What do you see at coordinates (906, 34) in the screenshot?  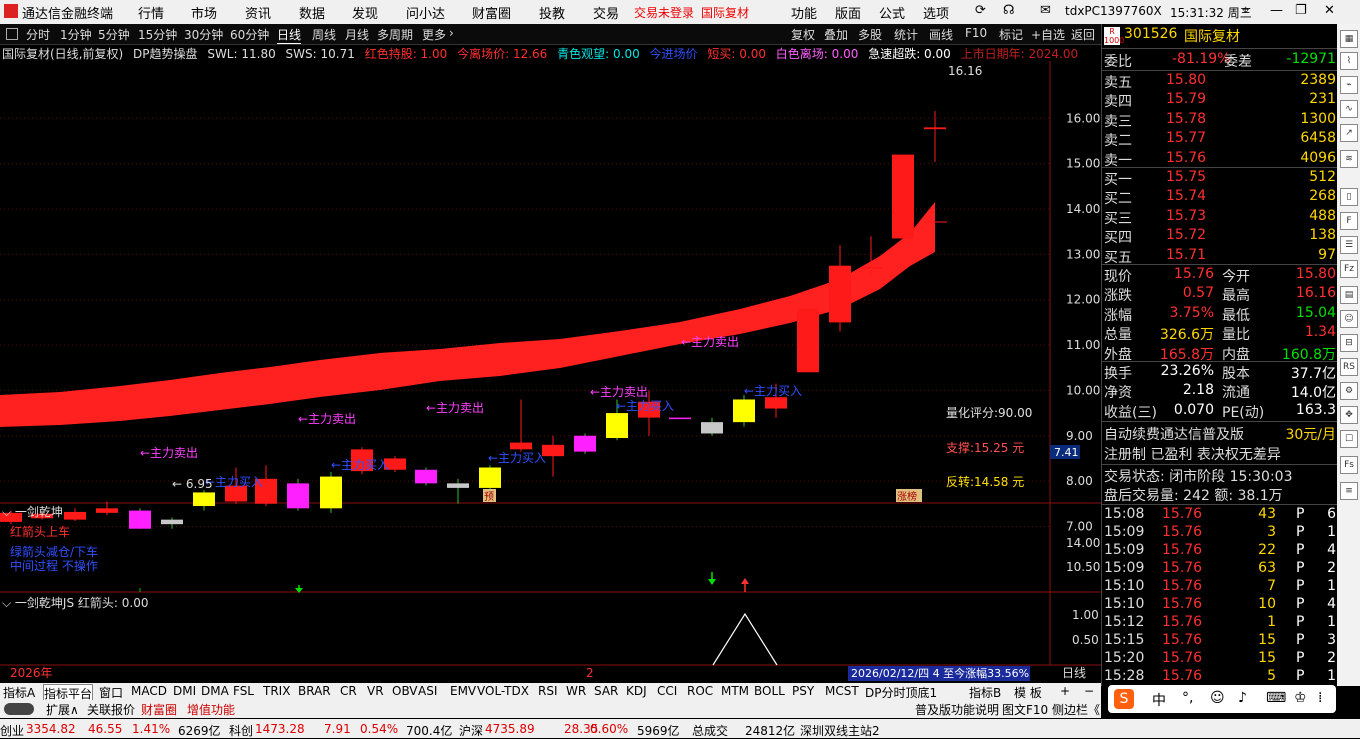 I see `btn-stats: 统计` at bounding box center [906, 34].